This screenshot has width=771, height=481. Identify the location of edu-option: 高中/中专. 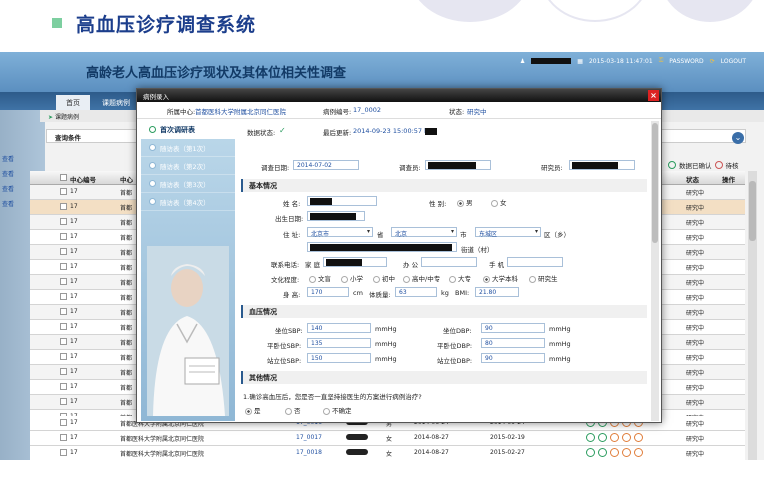
(421, 278).